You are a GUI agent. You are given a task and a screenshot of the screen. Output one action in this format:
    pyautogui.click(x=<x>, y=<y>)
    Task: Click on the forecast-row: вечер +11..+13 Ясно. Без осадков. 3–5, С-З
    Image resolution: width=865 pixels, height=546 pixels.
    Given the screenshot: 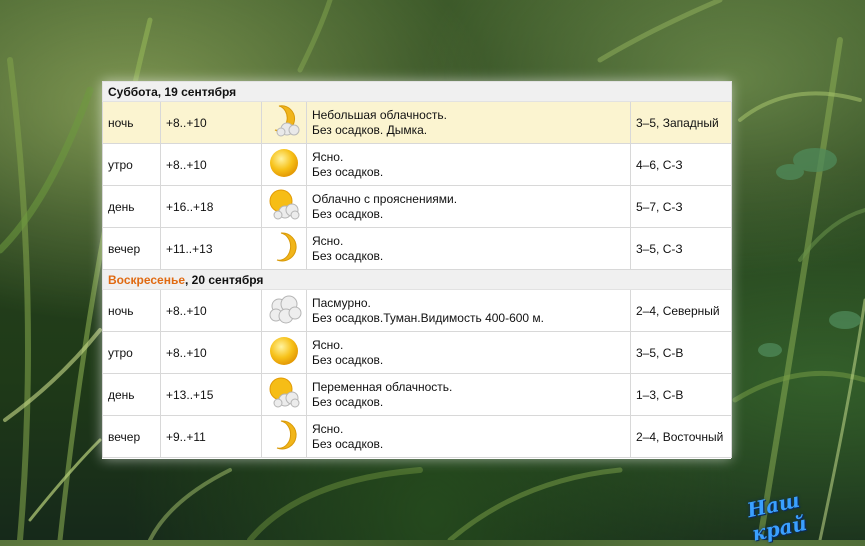 What is the action you would take?
    pyautogui.click(x=417, y=248)
    